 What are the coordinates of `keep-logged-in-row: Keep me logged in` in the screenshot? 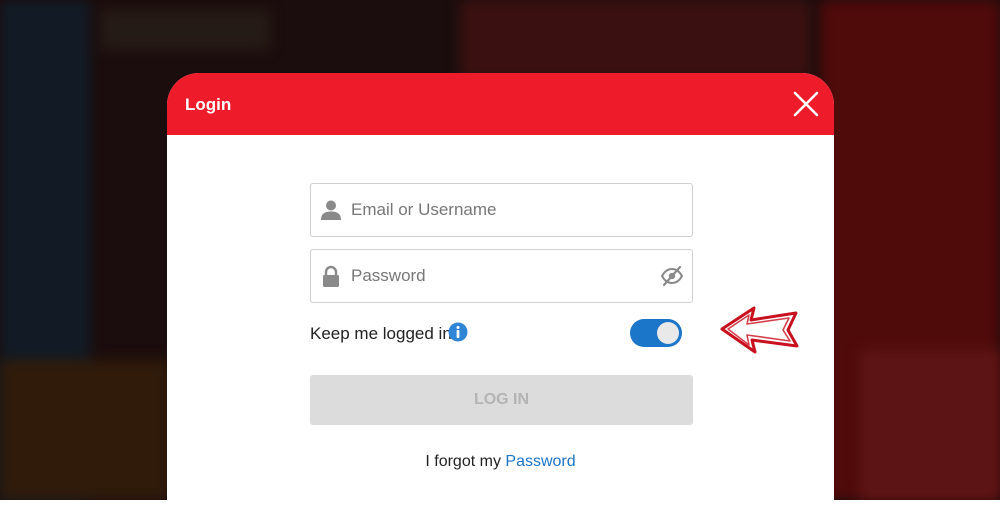 It's located at (501, 333).